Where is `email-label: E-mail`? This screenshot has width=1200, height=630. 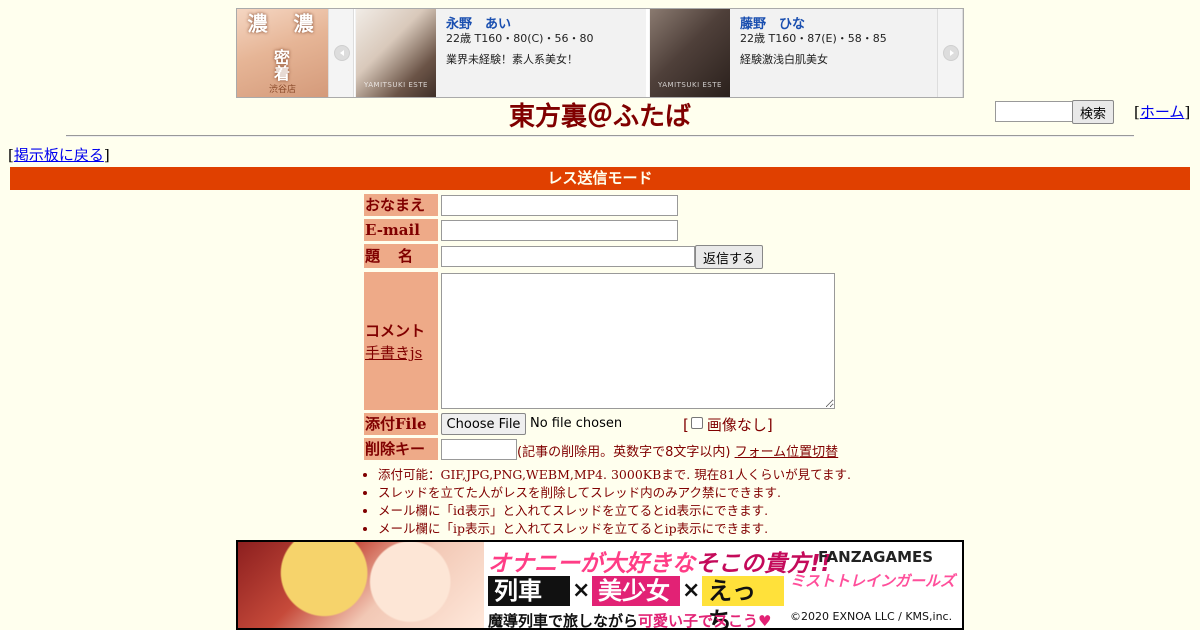
email-label: E-mail is located at coordinates (401, 230).